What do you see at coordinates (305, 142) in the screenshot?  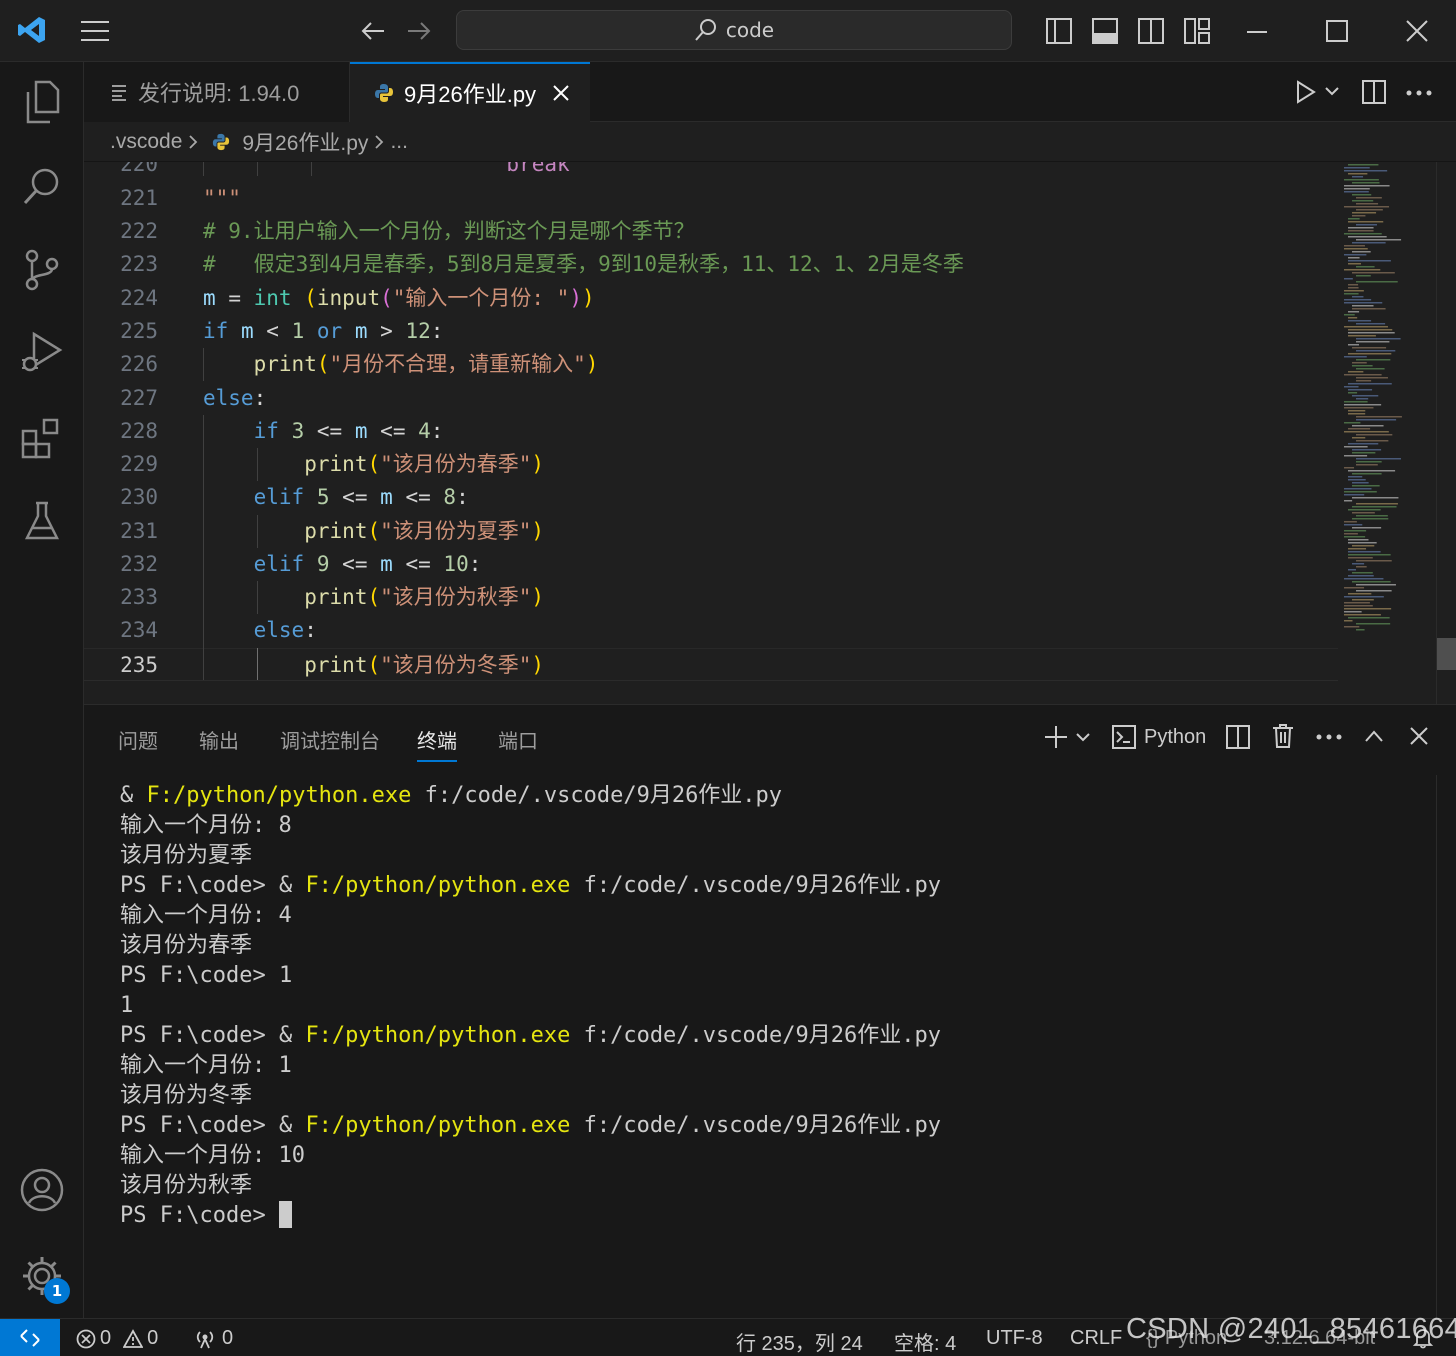 I see `breadcrumb-file: 9月26作业.py` at bounding box center [305, 142].